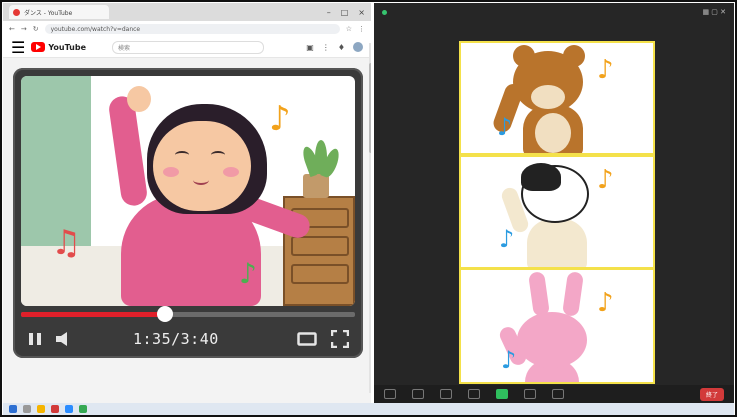 This screenshot has height=417, width=737. I want to click on volume-icon, so click(64, 339).